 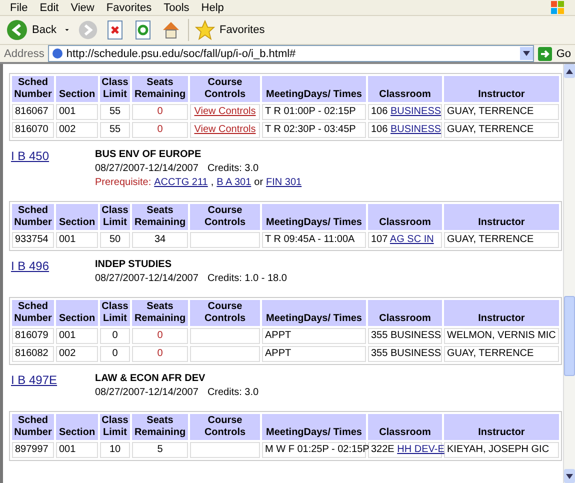 What do you see at coordinates (53, 380) in the screenshot?
I see `course-code-link: I B 497E` at bounding box center [53, 380].